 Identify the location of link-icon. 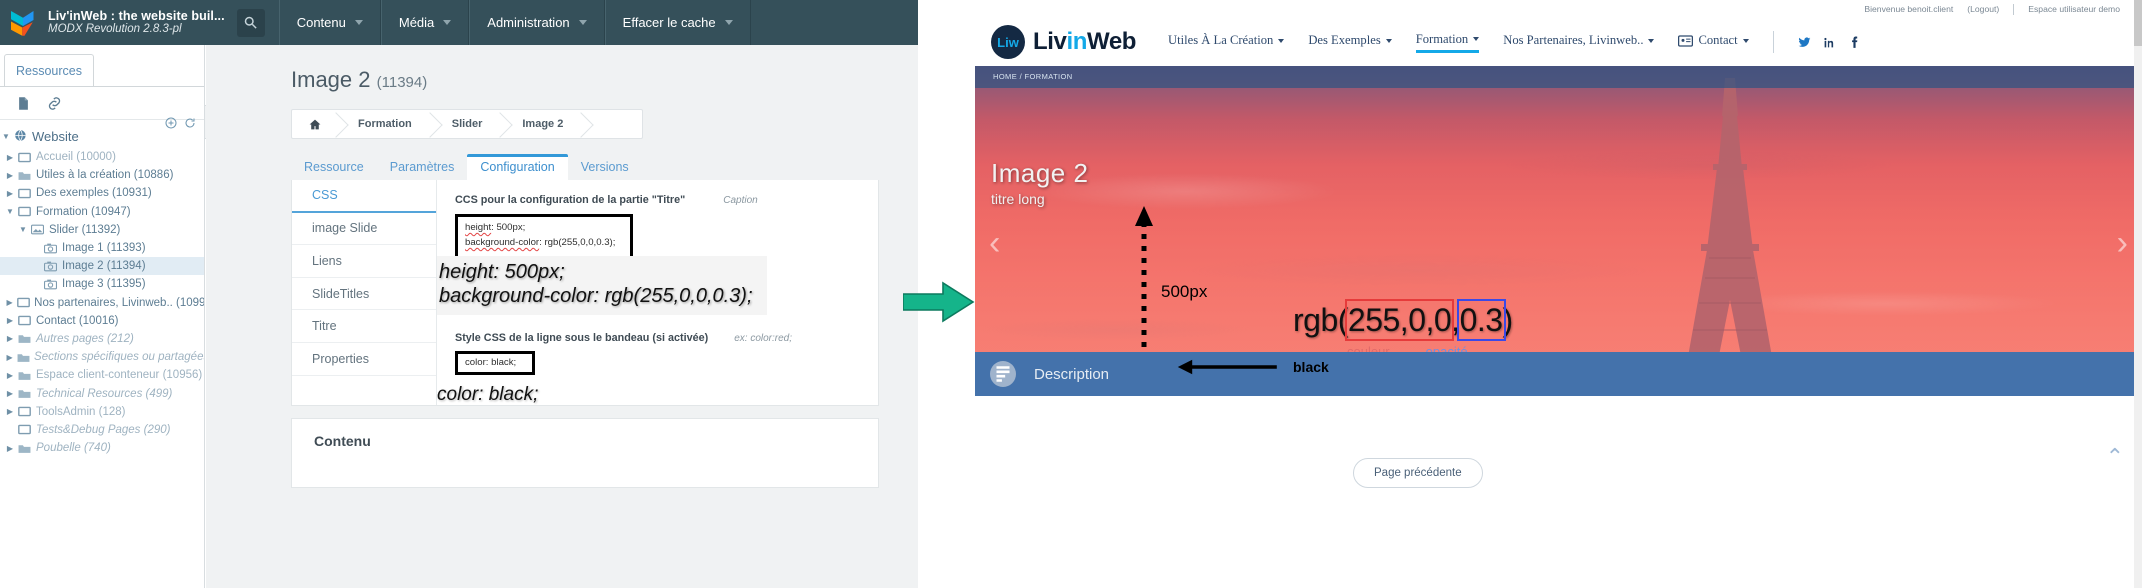
(54, 103).